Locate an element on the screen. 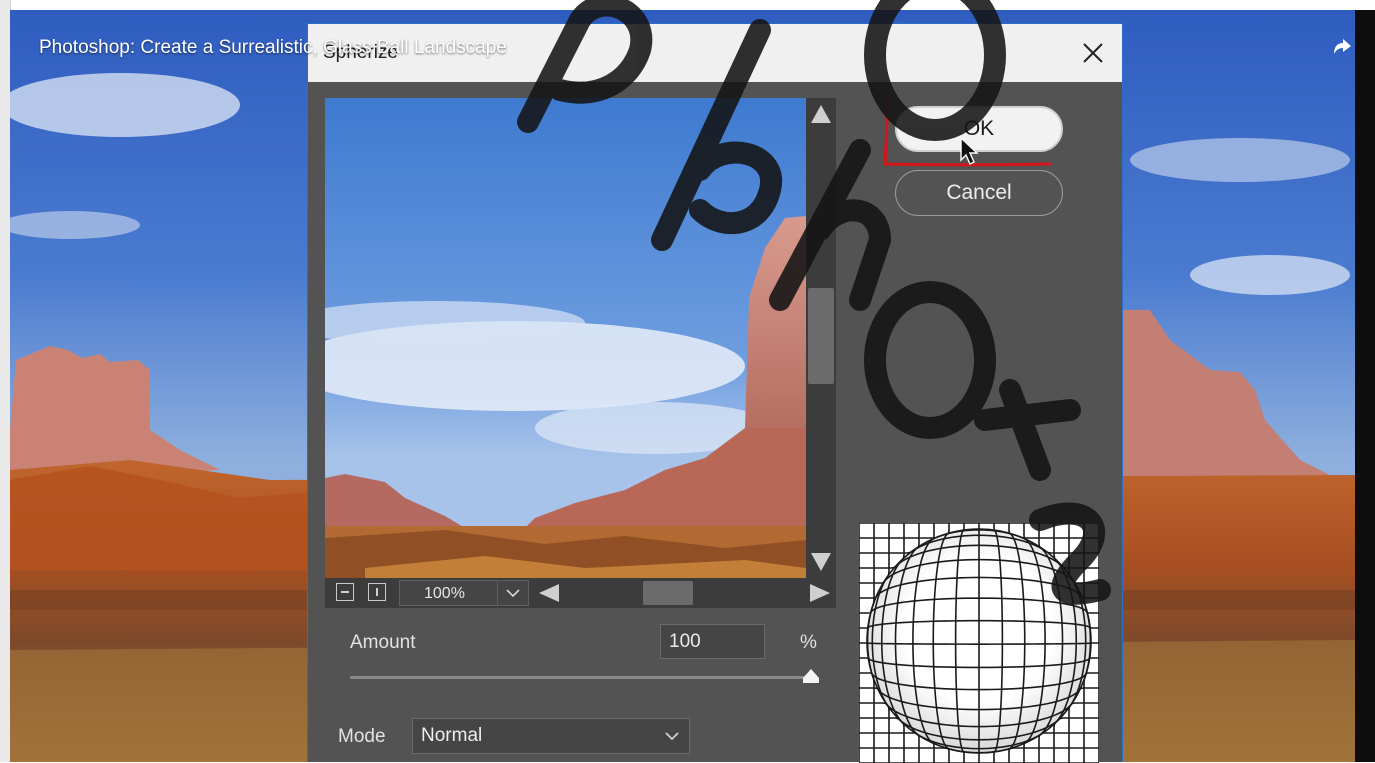  spherize-grid-preview is located at coordinates (979, 643).